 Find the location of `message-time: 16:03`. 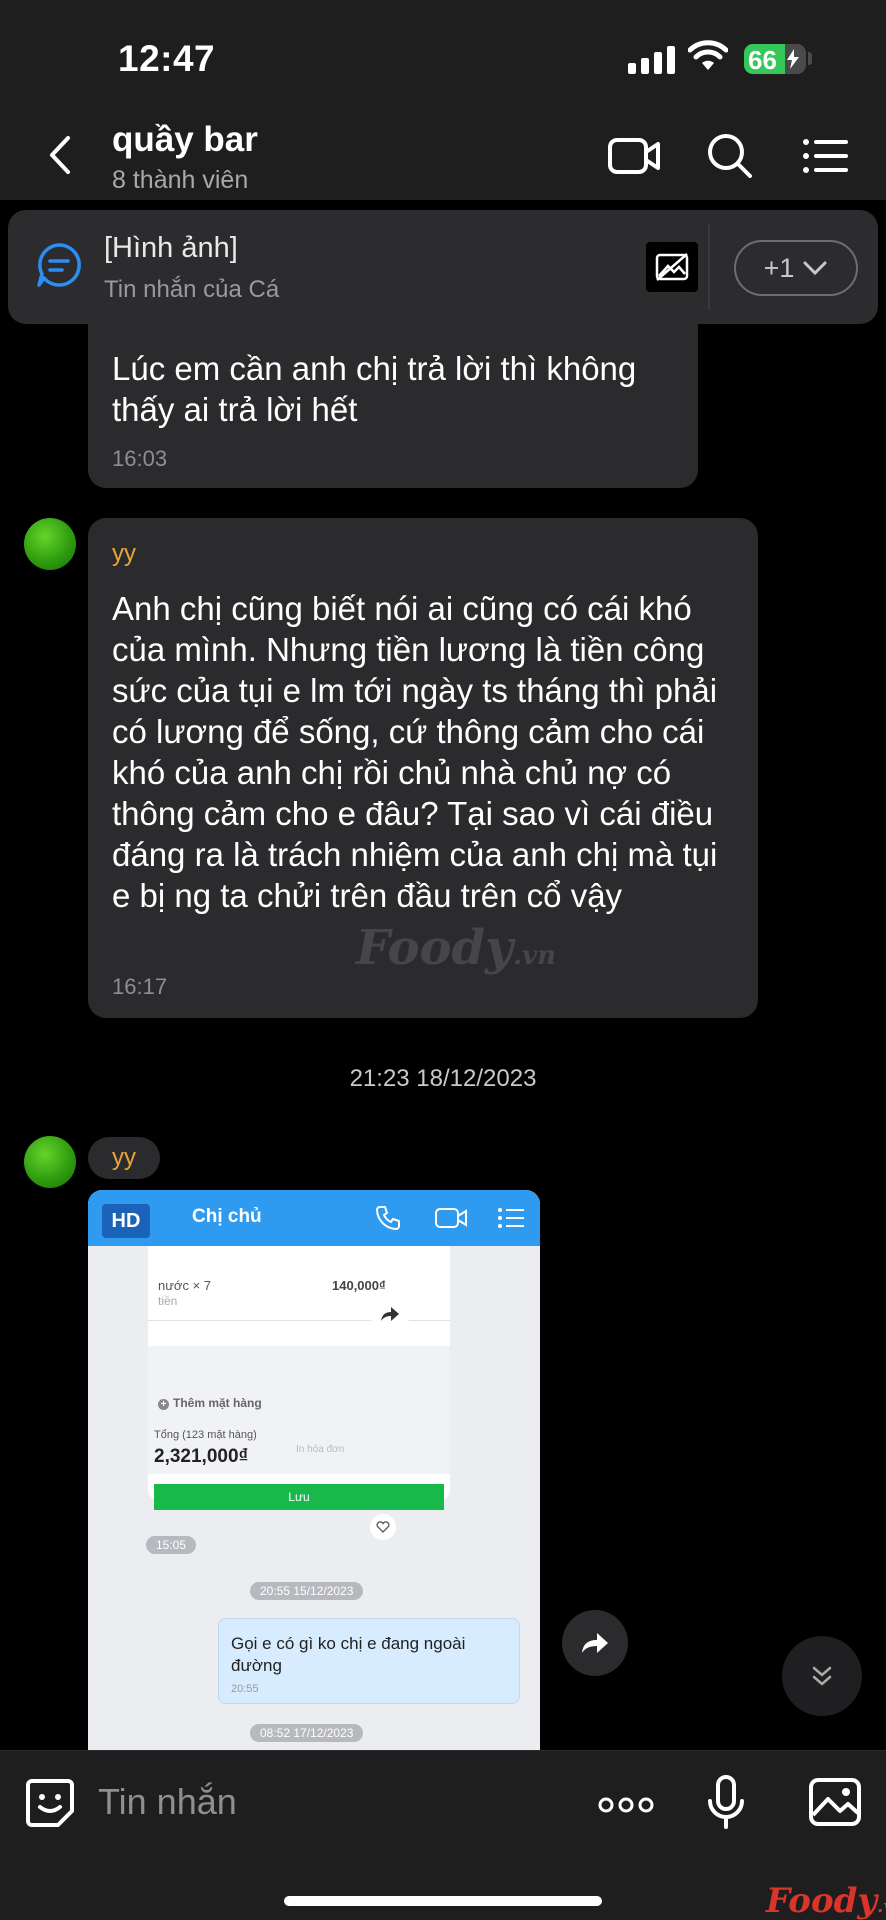

message-time: 16:03 is located at coordinates (140, 458).